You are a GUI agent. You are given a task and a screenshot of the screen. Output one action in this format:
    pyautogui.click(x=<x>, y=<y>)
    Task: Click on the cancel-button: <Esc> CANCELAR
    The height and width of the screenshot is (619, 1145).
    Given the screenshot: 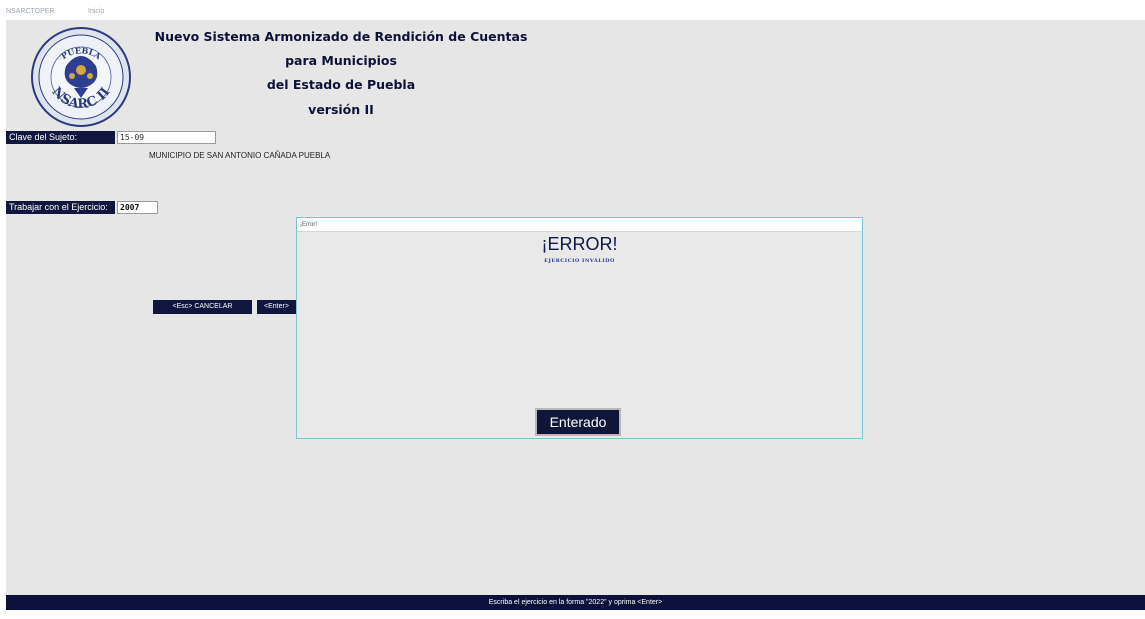 What is the action you would take?
    pyautogui.click(x=202, y=307)
    